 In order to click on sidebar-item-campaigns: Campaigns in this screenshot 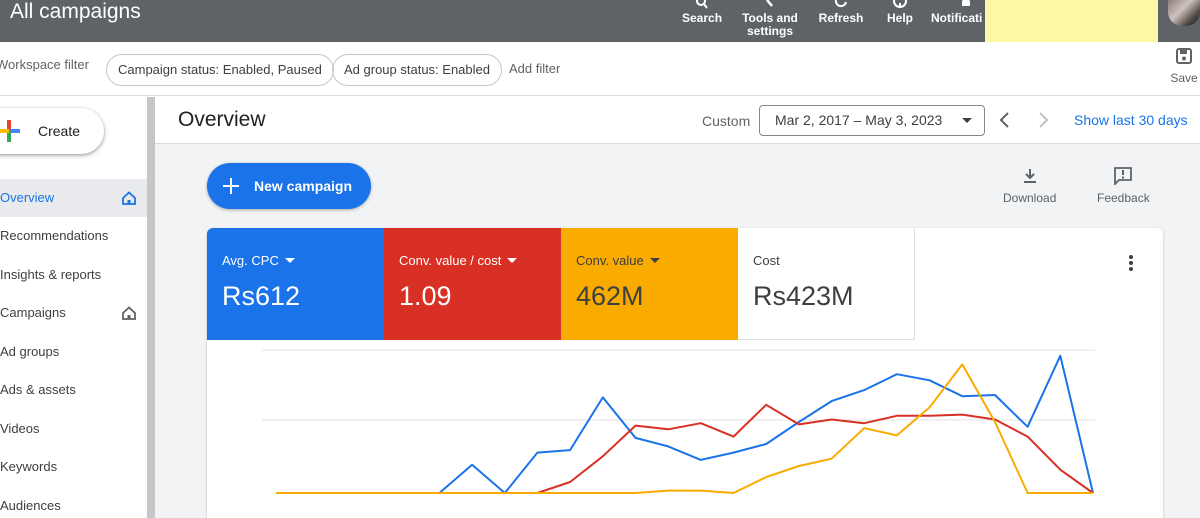, I will do `click(73, 313)`.